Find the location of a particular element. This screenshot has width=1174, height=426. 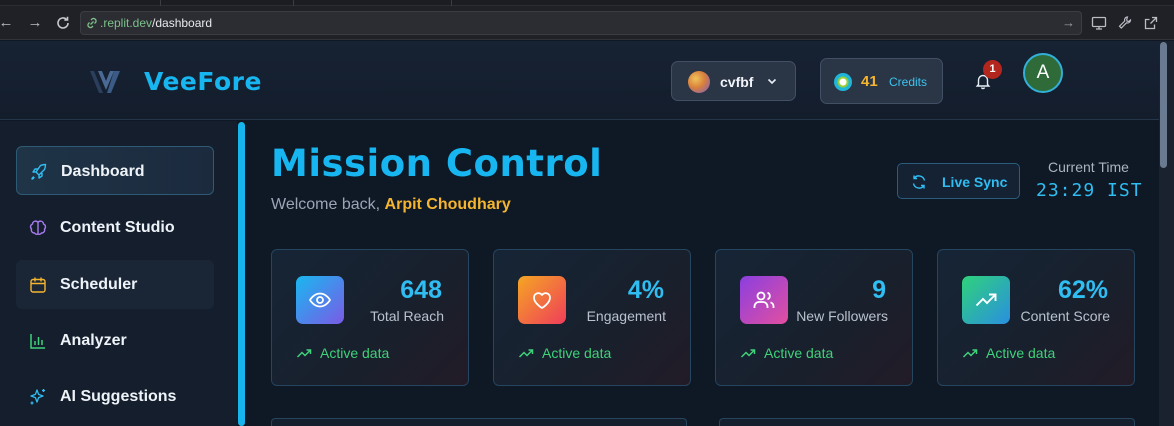

workspace-name: cvfbf is located at coordinates (737, 82).